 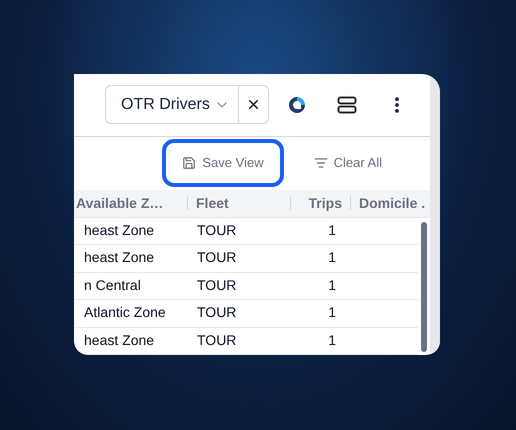 I want to click on view-select: OTR Drivers, so click(x=187, y=104).